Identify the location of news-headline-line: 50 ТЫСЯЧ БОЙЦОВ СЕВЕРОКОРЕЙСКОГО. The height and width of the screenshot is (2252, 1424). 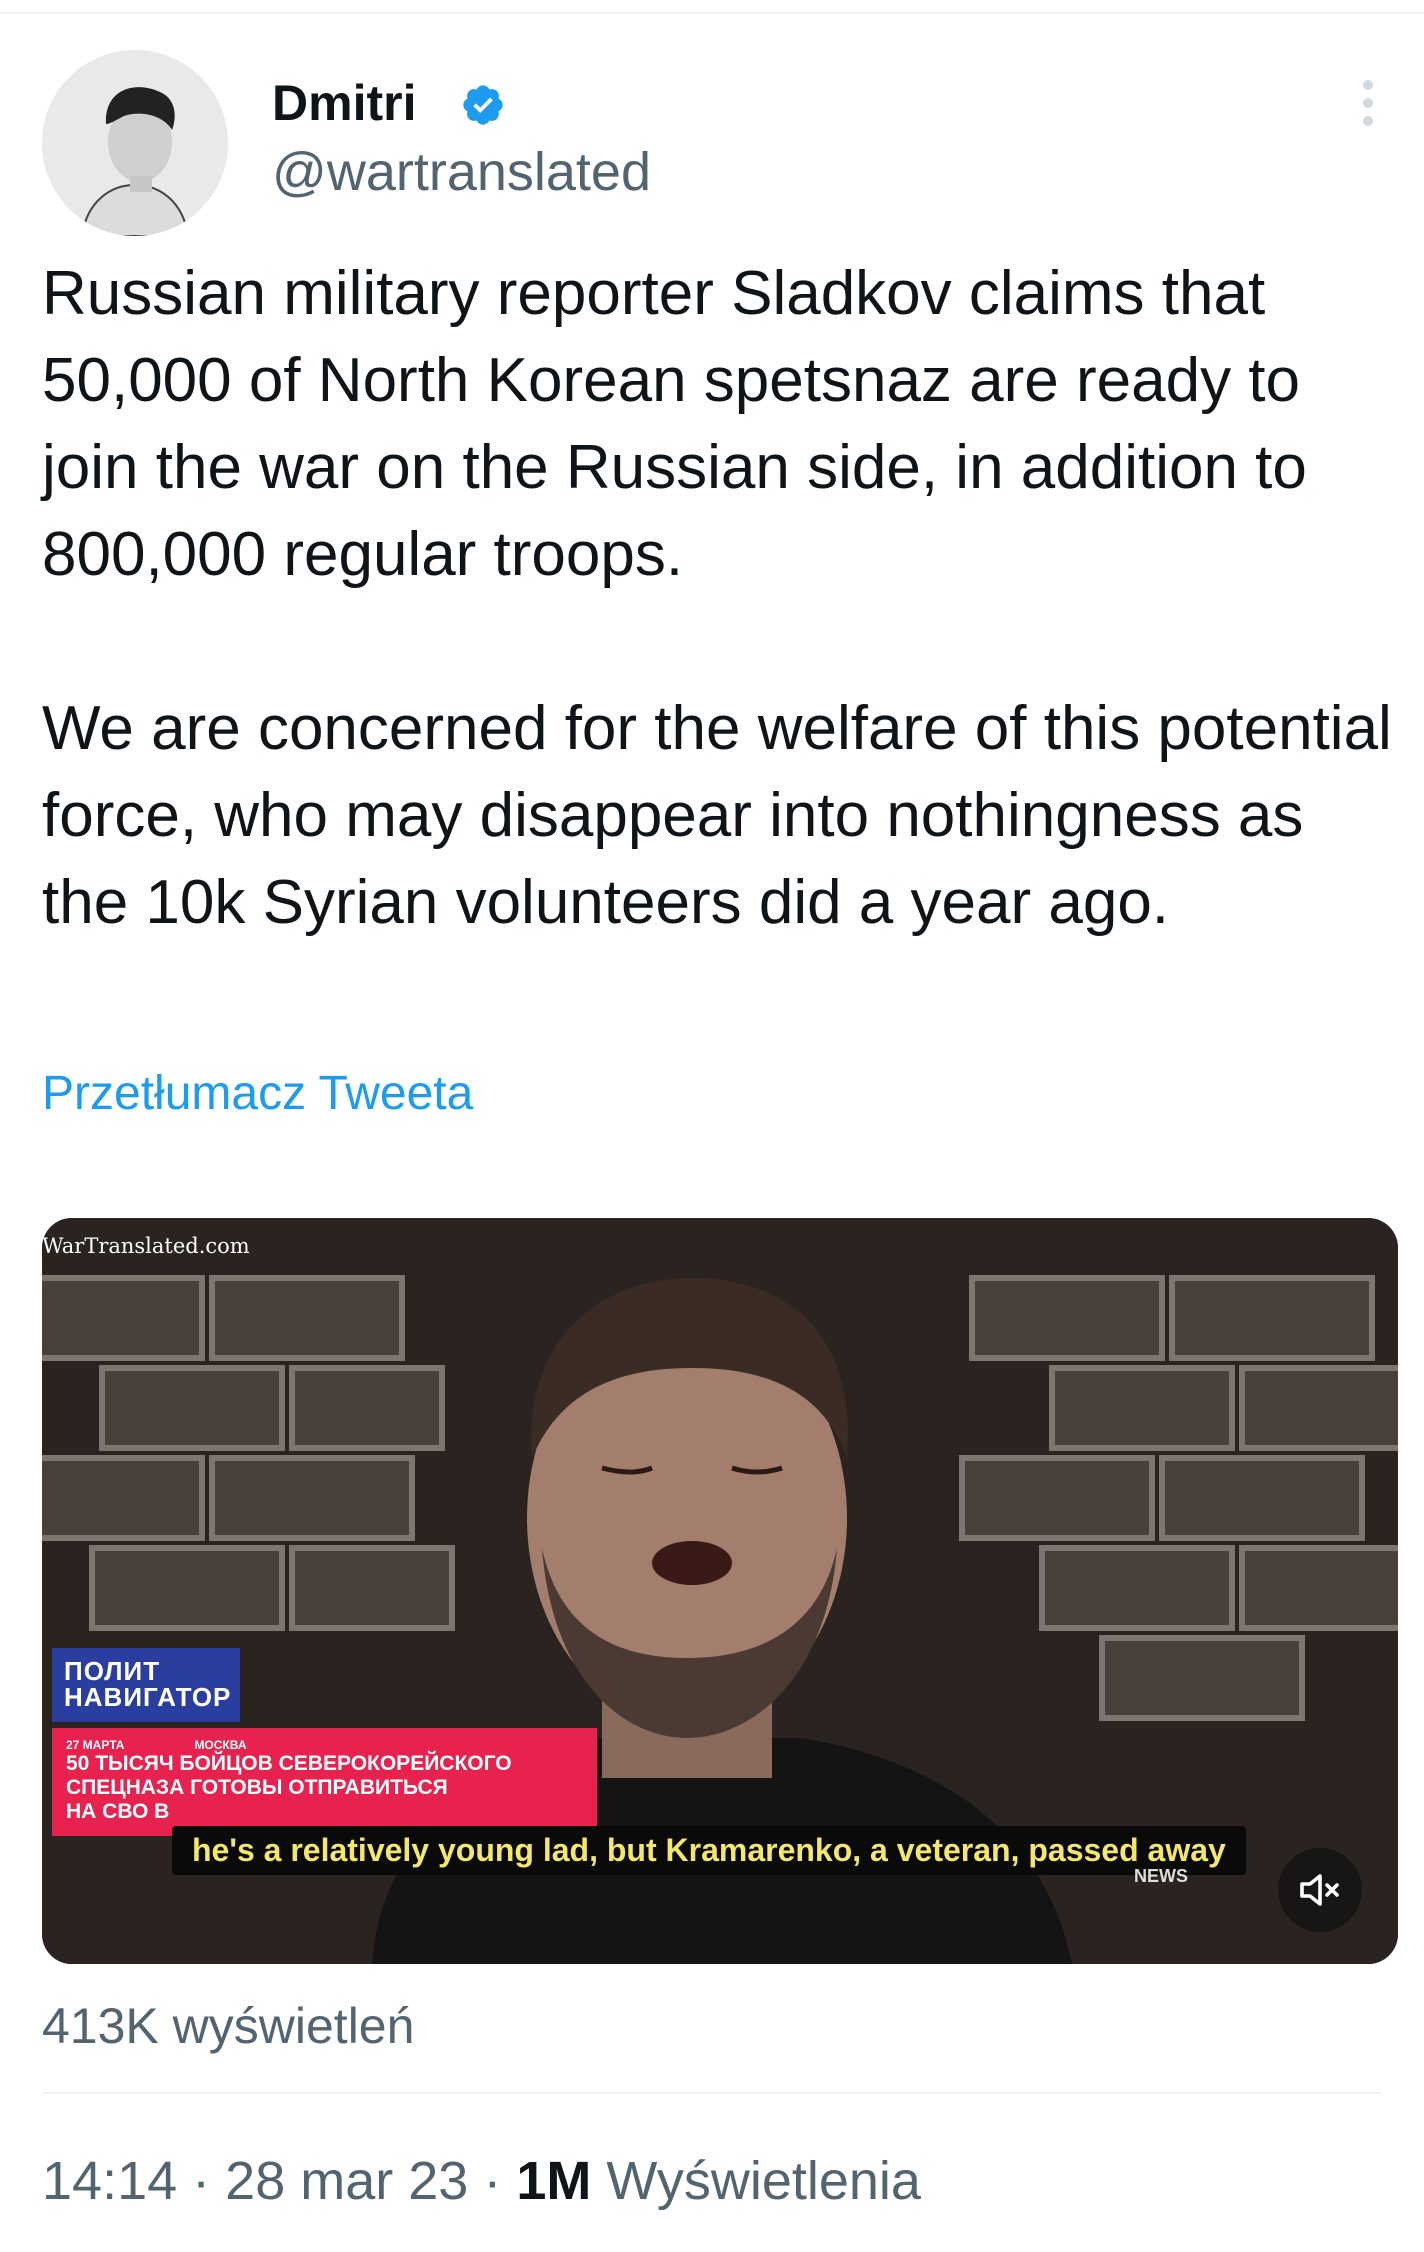
(289, 1763).